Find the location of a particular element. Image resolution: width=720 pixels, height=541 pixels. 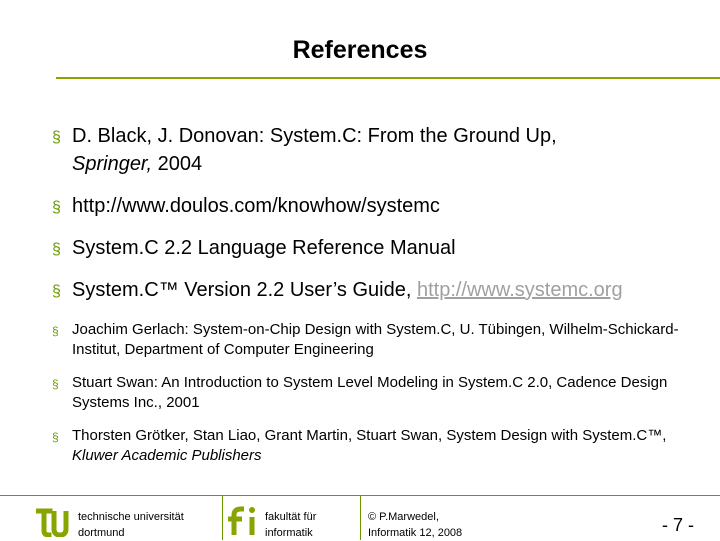

reference-item: § System.C 2.2 Language Reference Manual is located at coordinates (372, 248).